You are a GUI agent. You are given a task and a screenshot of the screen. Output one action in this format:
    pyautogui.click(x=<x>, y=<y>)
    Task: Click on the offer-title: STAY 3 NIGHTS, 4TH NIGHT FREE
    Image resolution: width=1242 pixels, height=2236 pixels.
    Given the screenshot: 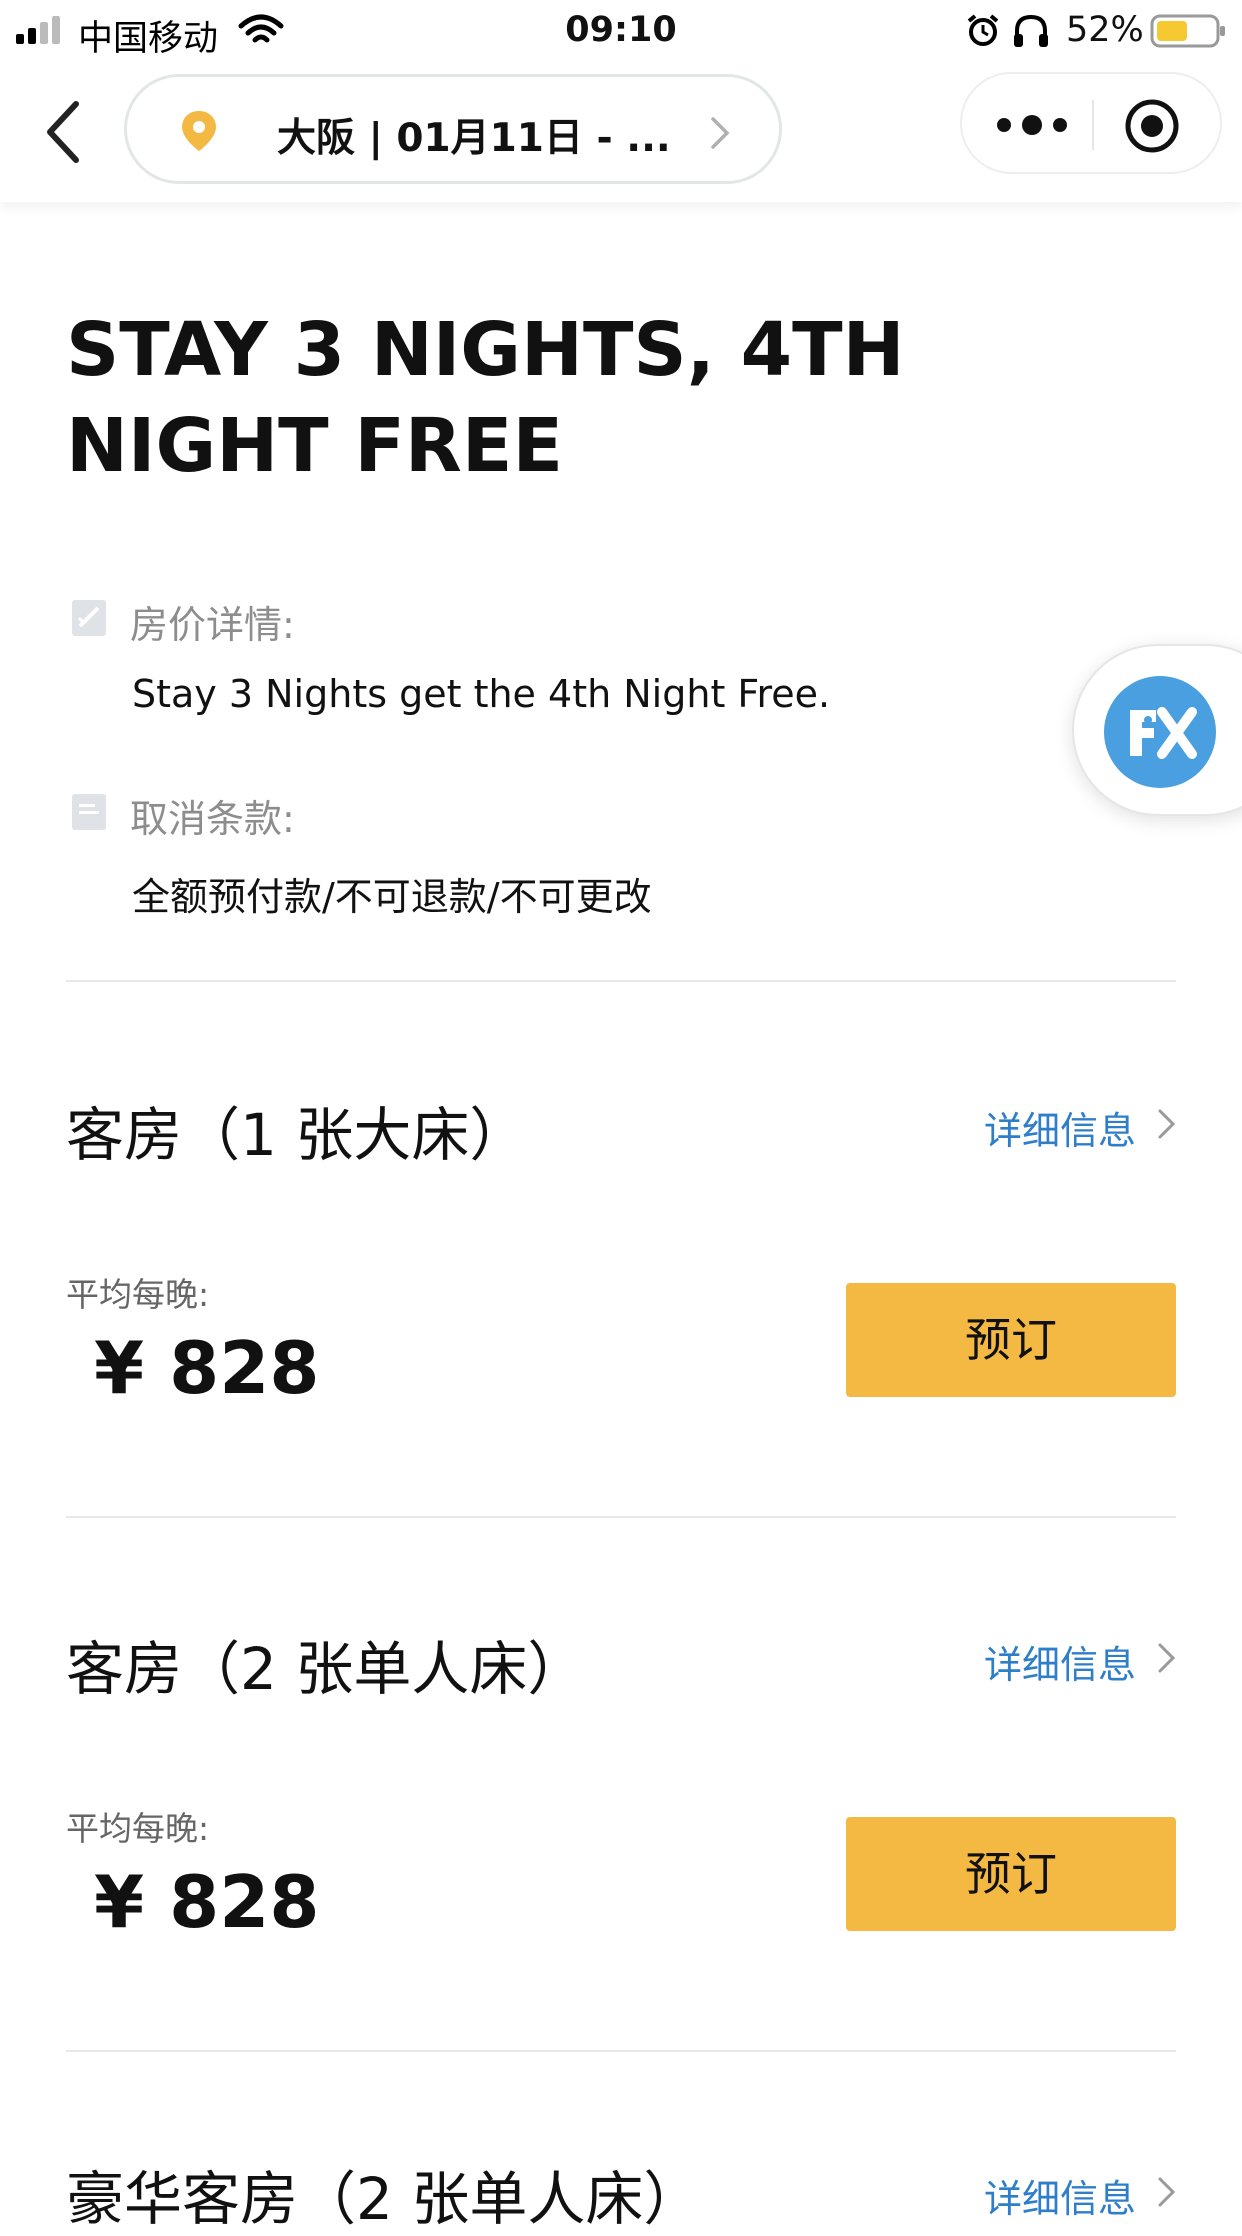 What is the action you would take?
    pyautogui.click(x=485, y=398)
    